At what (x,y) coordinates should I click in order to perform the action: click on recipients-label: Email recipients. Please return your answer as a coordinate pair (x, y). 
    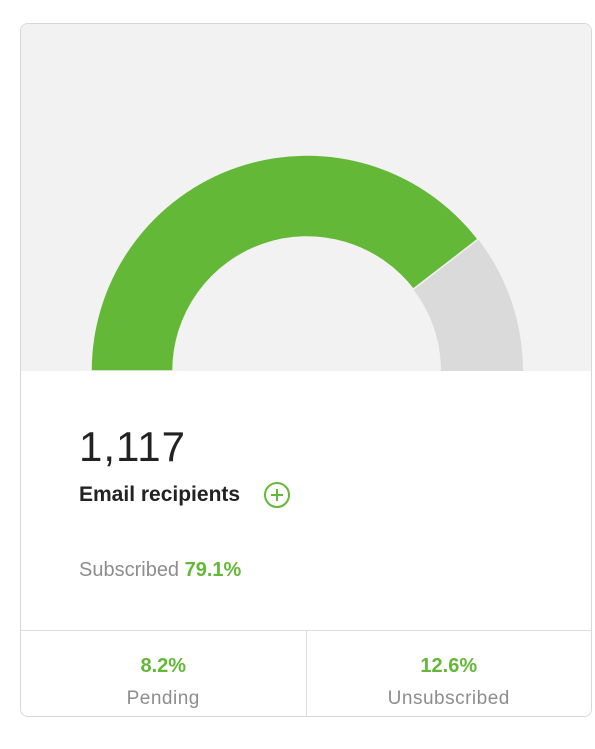
    Looking at the image, I should click on (160, 494).